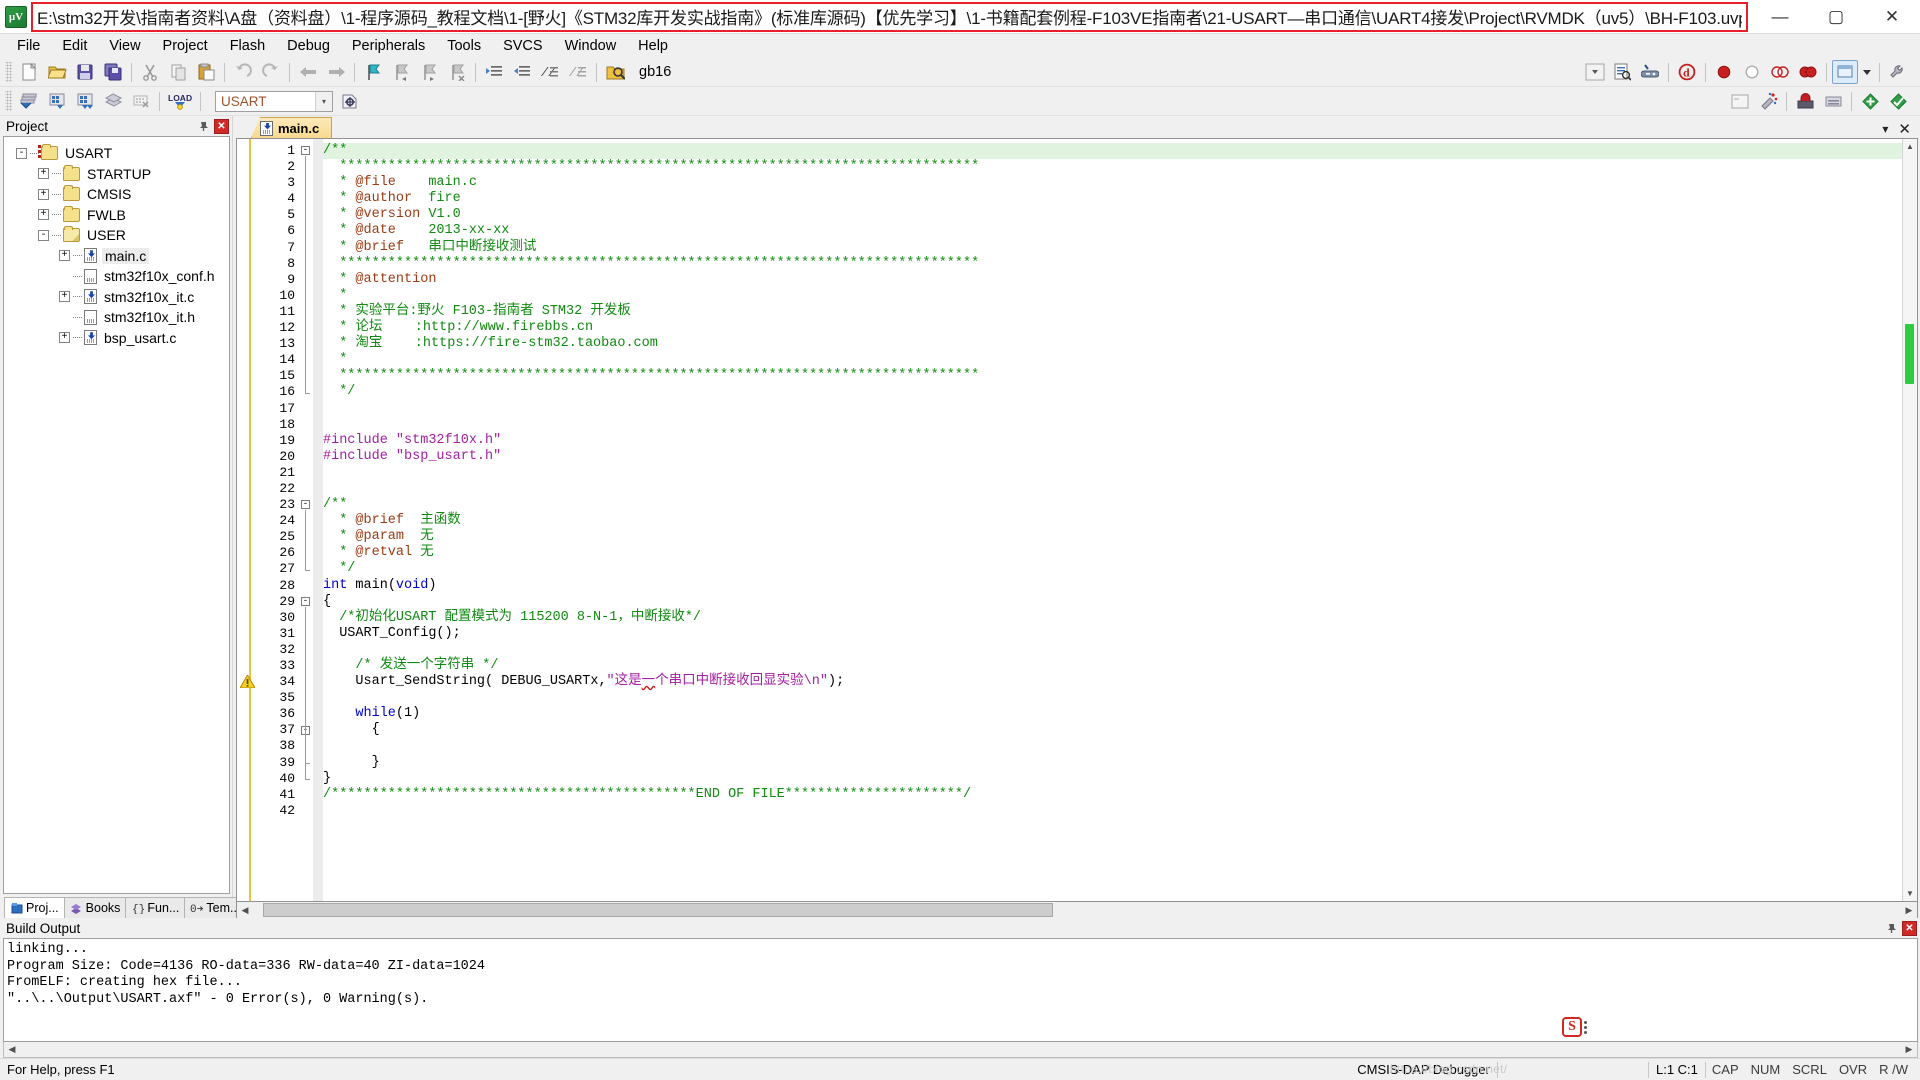  What do you see at coordinates (29, 101) in the screenshot?
I see `translate-file-icon` at bounding box center [29, 101].